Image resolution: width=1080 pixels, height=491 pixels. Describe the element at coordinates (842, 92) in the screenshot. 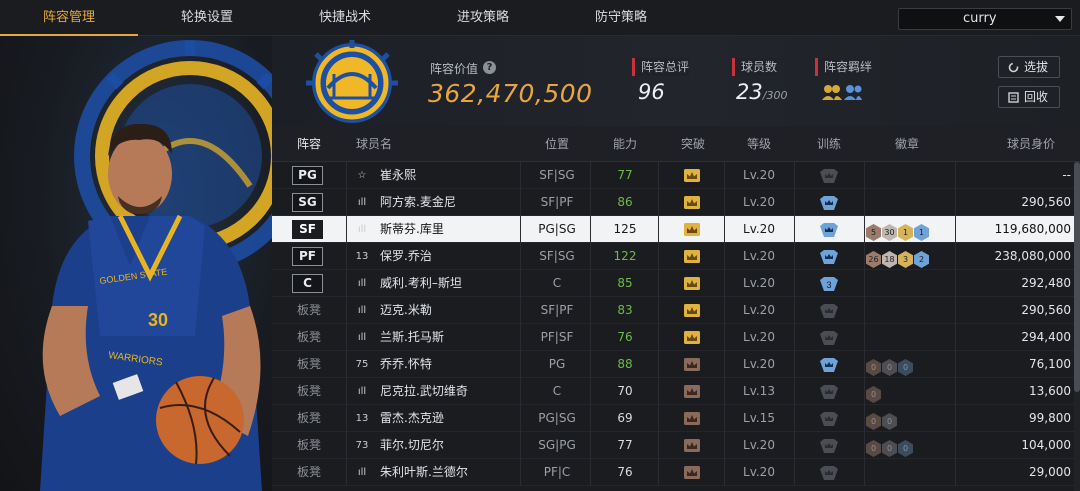

I see `chemistry-icons` at that location.